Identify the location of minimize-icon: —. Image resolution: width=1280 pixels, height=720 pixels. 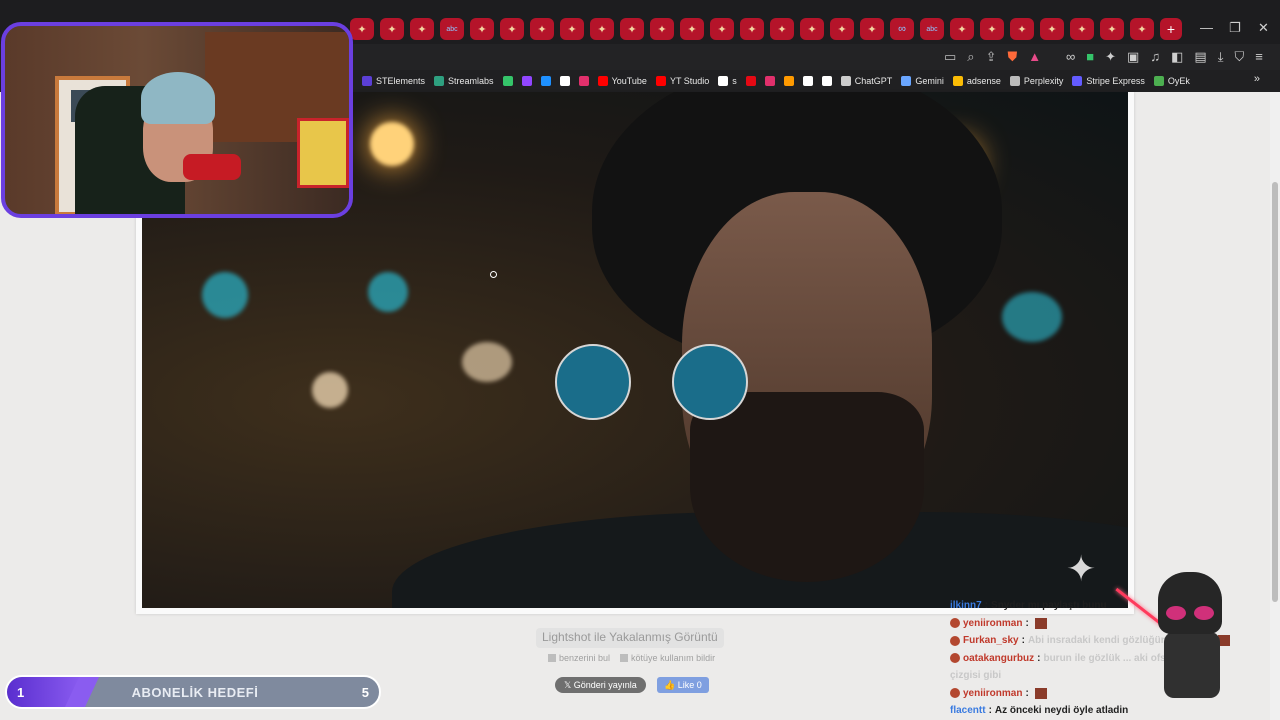
(1206, 27).